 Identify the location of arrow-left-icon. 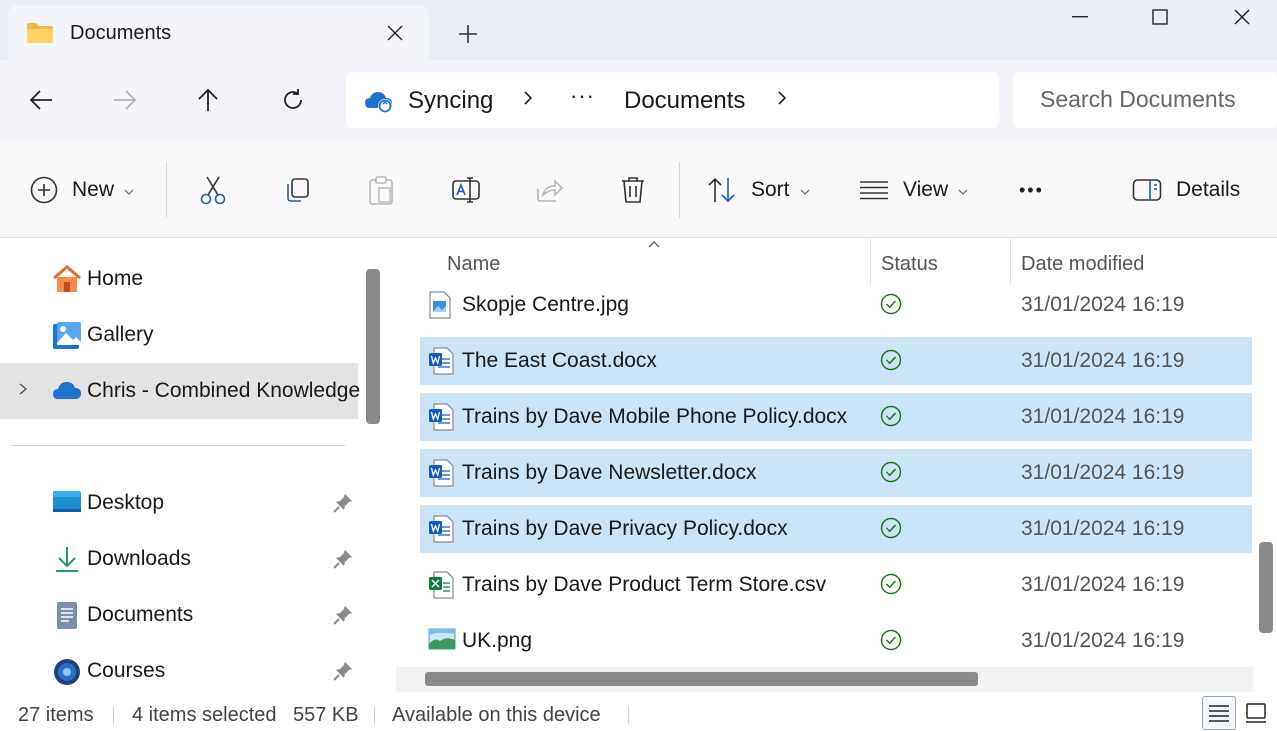
(40, 100).